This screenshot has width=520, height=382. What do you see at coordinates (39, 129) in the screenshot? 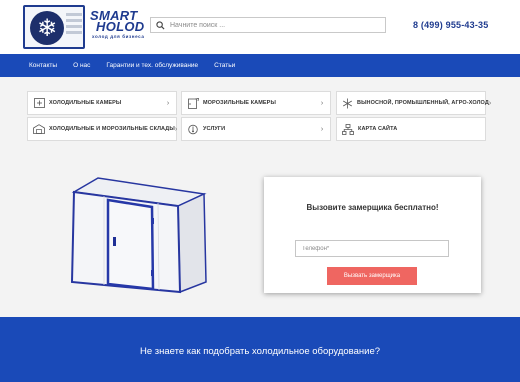
I see `warehouse-icon` at bounding box center [39, 129].